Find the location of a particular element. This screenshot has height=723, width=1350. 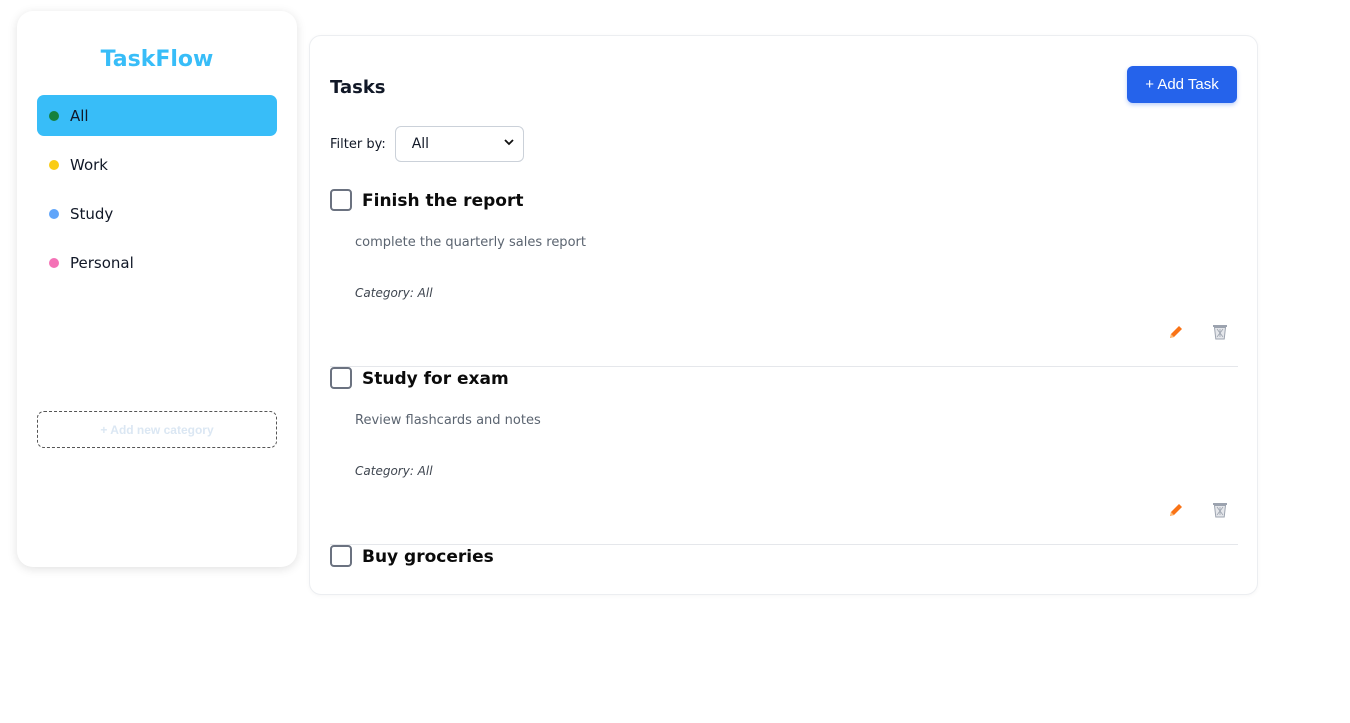

sidebar-item-label: Personal is located at coordinates (102, 262).